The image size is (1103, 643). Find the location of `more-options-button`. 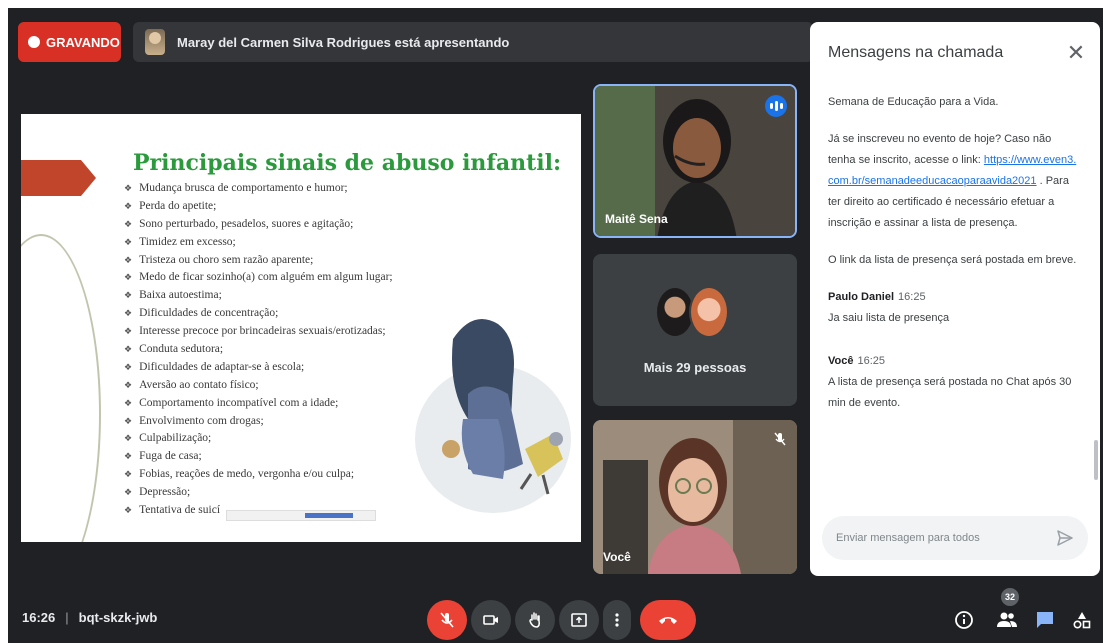

more-options-button is located at coordinates (617, 620).